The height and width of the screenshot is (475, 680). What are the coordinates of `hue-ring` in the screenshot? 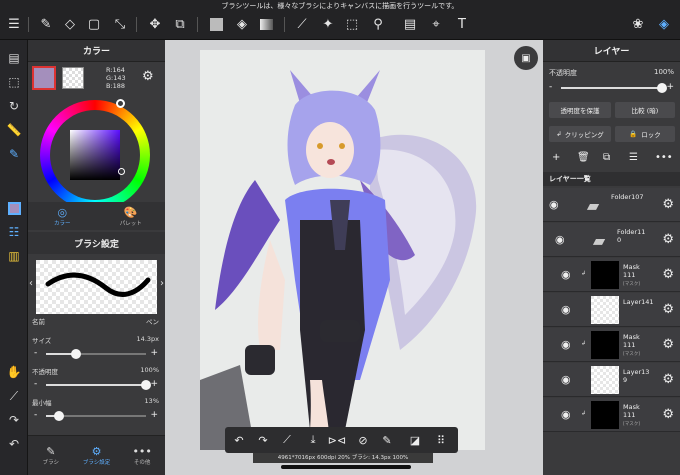 It's located at (95, 154).